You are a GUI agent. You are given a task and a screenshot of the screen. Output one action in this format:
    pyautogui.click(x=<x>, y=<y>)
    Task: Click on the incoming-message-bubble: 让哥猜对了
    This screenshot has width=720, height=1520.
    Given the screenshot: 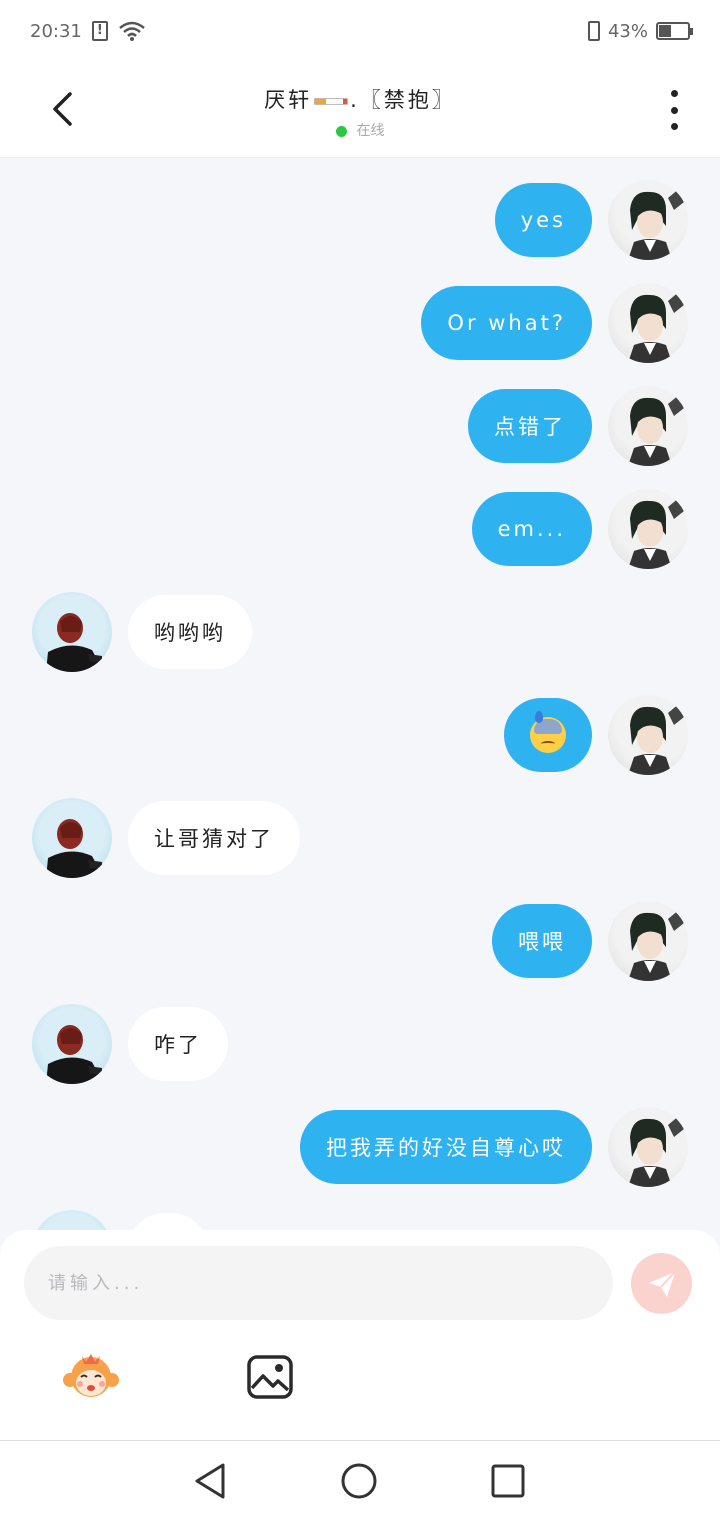 What is the action you would take?
    pyautogui.click(x=214, y=838)
    